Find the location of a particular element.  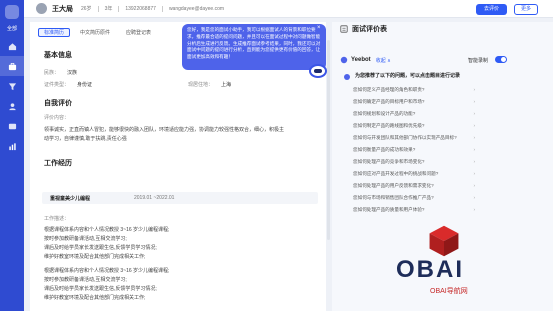

ethnicity-label: 民族： is located at coordinates (52, 73).